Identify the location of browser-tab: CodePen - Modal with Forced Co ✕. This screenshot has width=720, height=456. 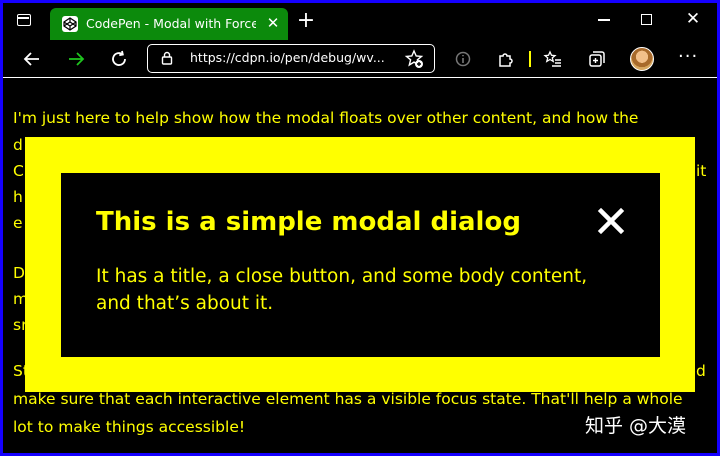
(169, 24).